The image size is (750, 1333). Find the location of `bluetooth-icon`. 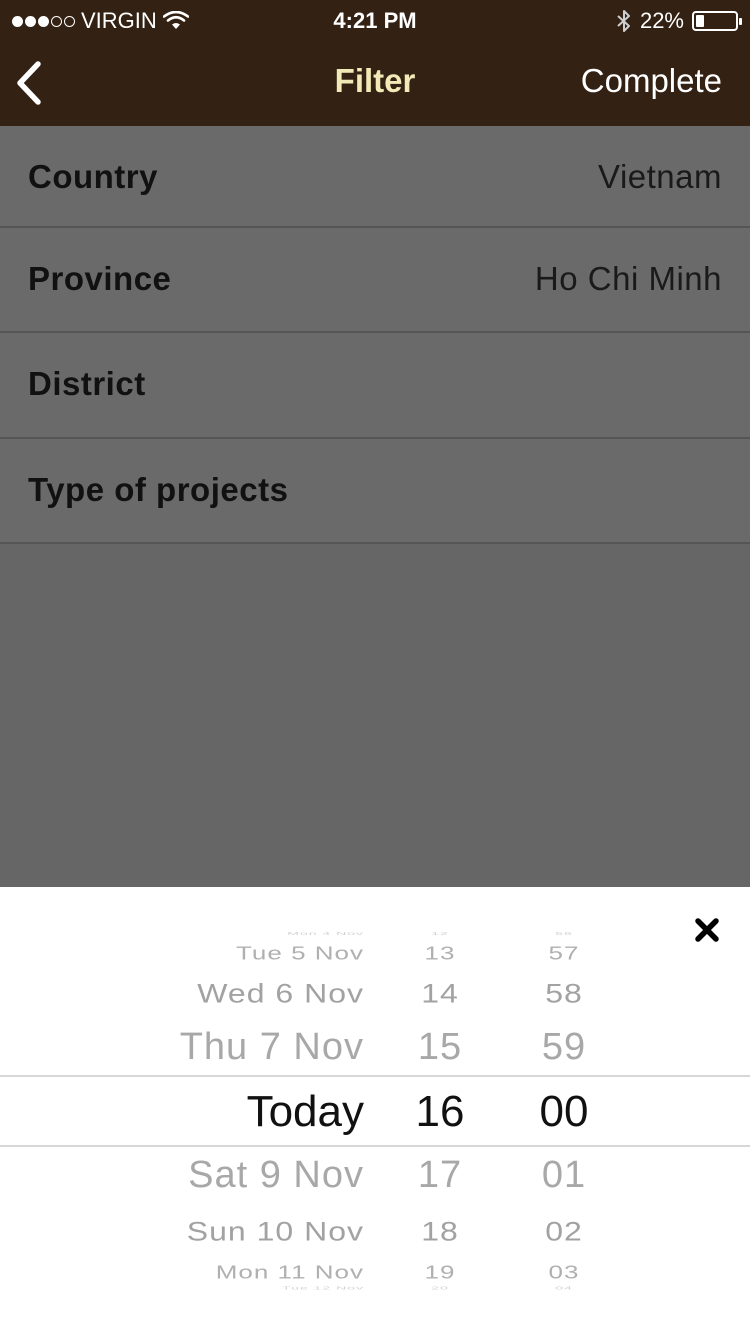

bluetooth-icon is located at coordinates (623, 21).